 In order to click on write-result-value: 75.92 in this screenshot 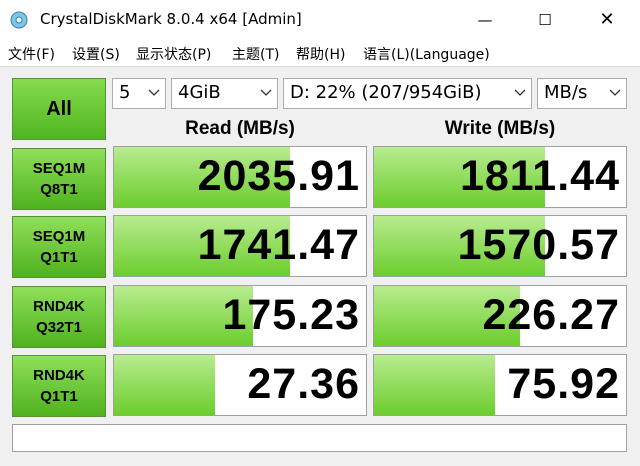, I will do `click(563, 384)`.